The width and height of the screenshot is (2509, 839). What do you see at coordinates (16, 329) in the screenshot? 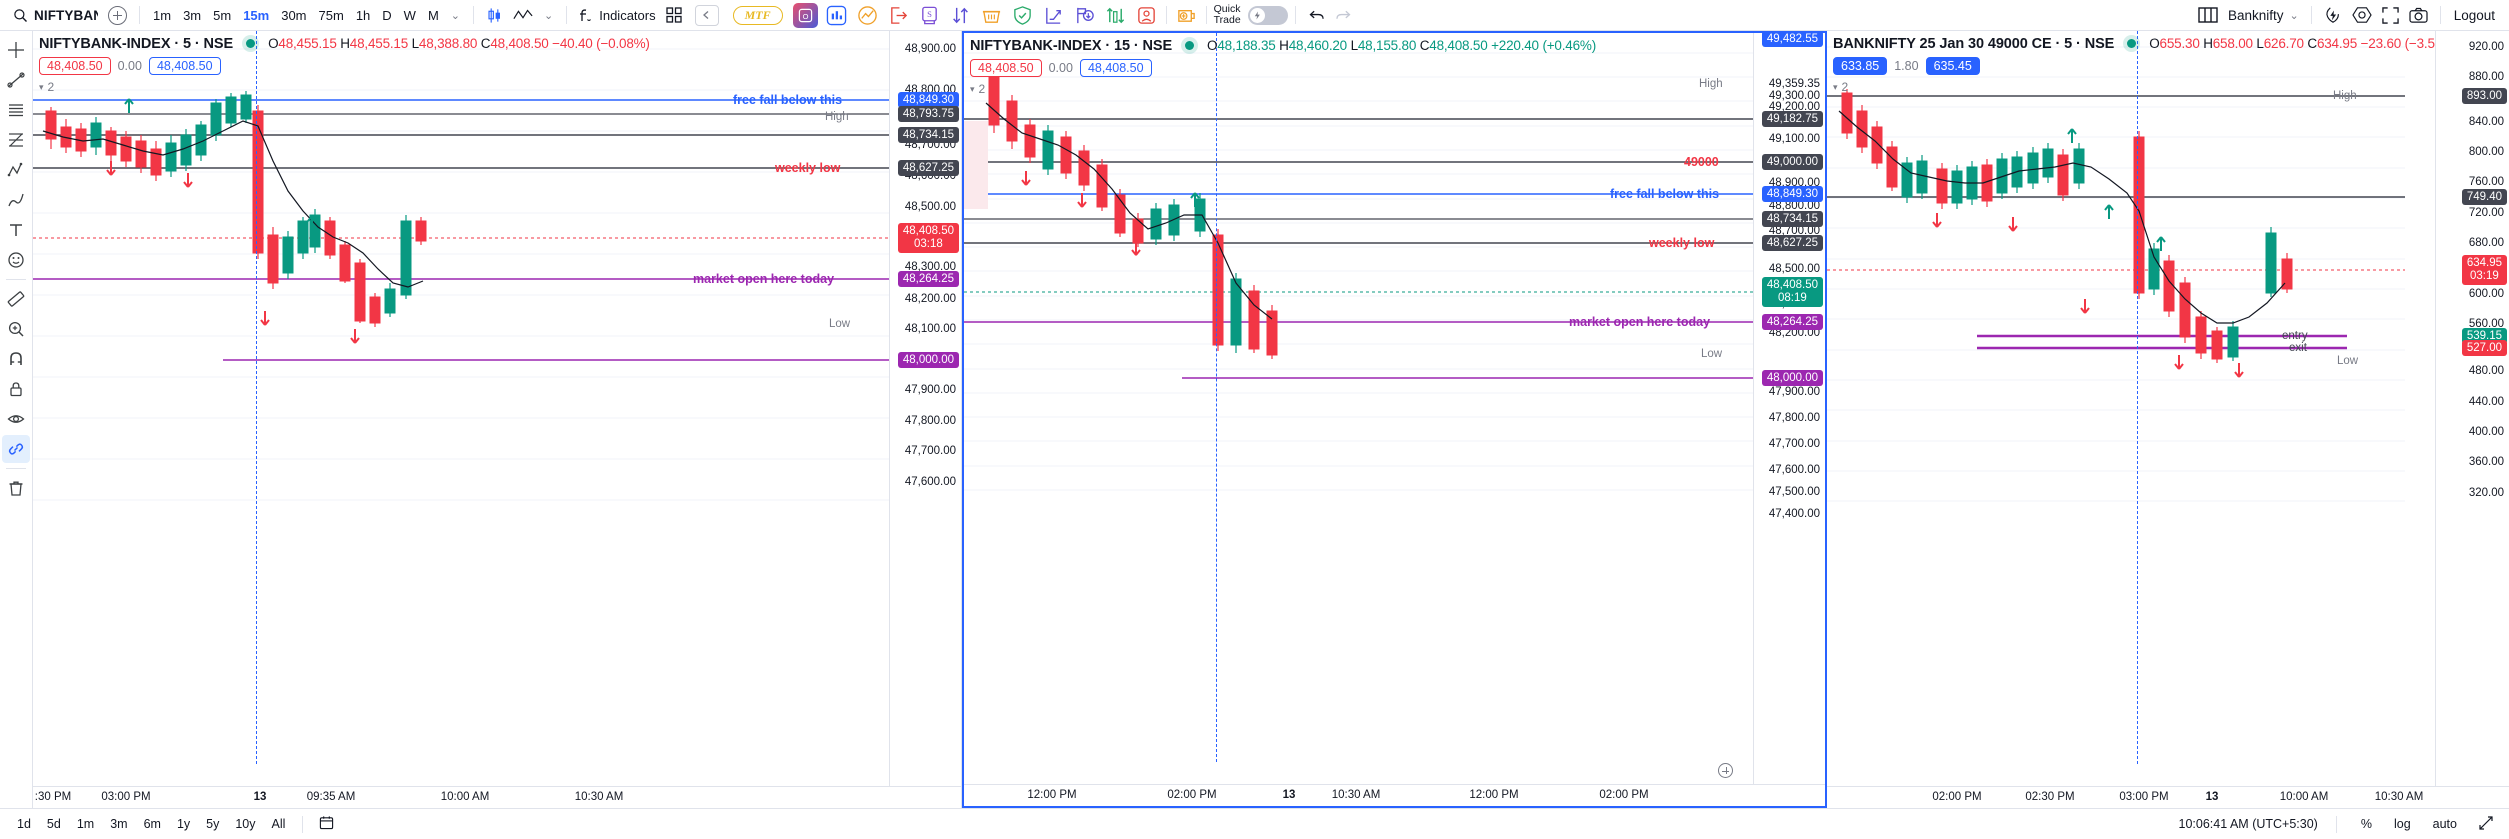
I see `zoom-tool` at bounding box center [16, 329].